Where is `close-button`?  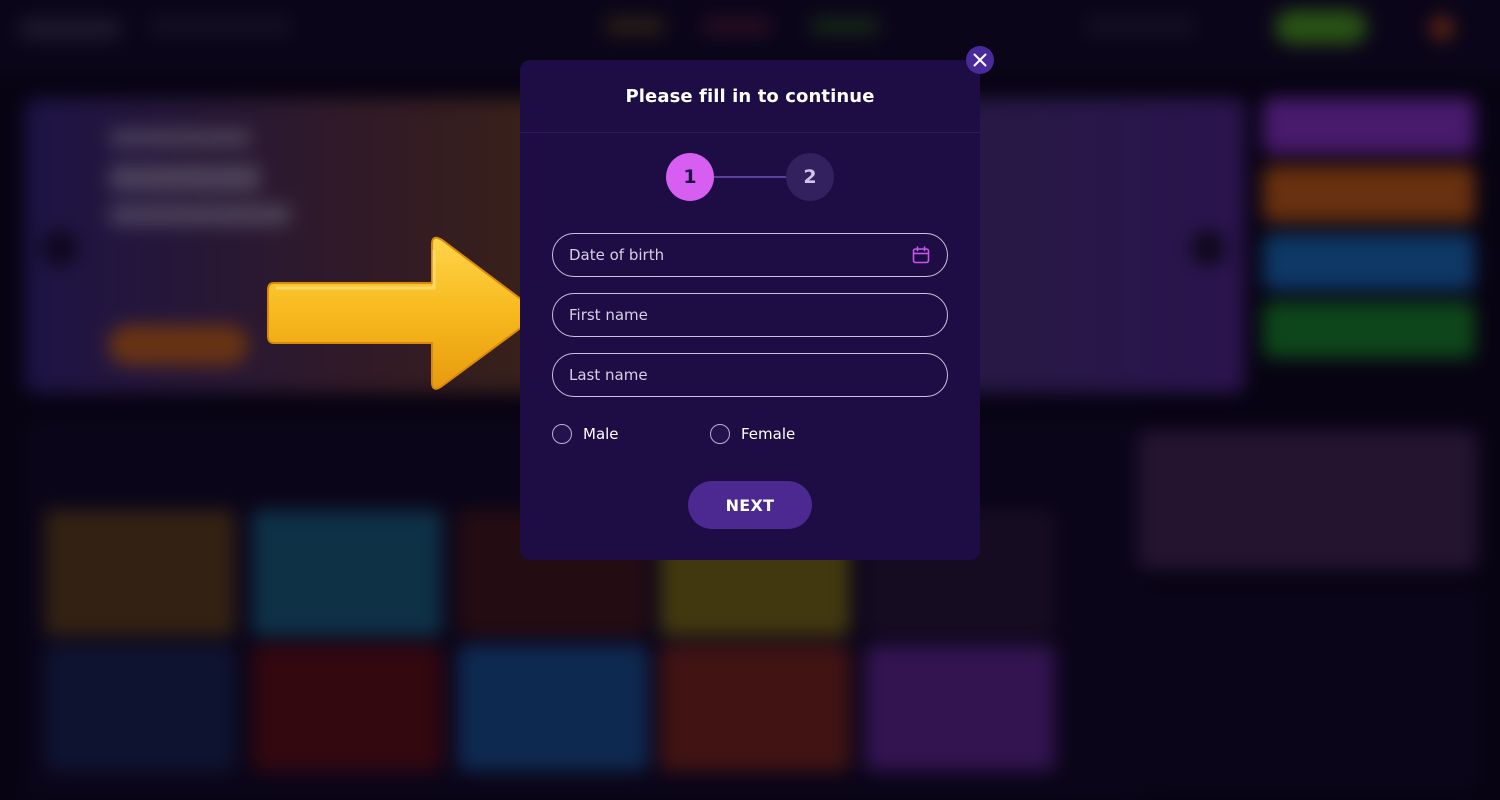
close-button is located at coordinates (980, 60).